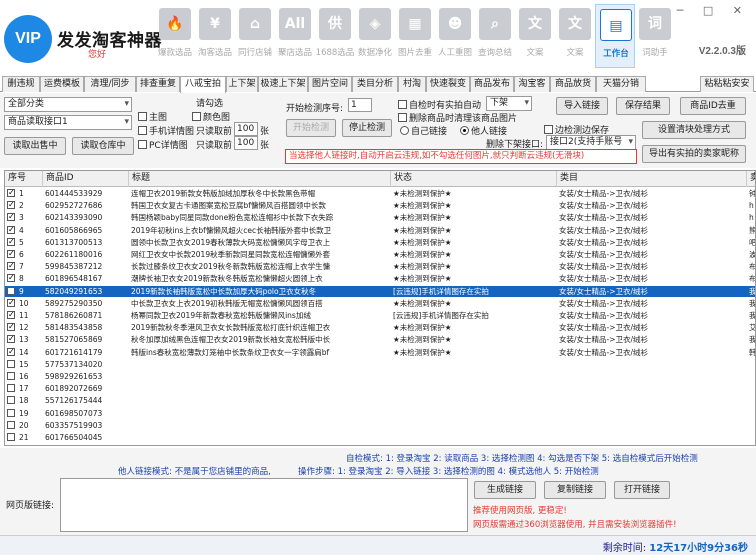 This screenshot has height=555, width=756. I want to click on tab-0: 删违规, so click(21, 84).